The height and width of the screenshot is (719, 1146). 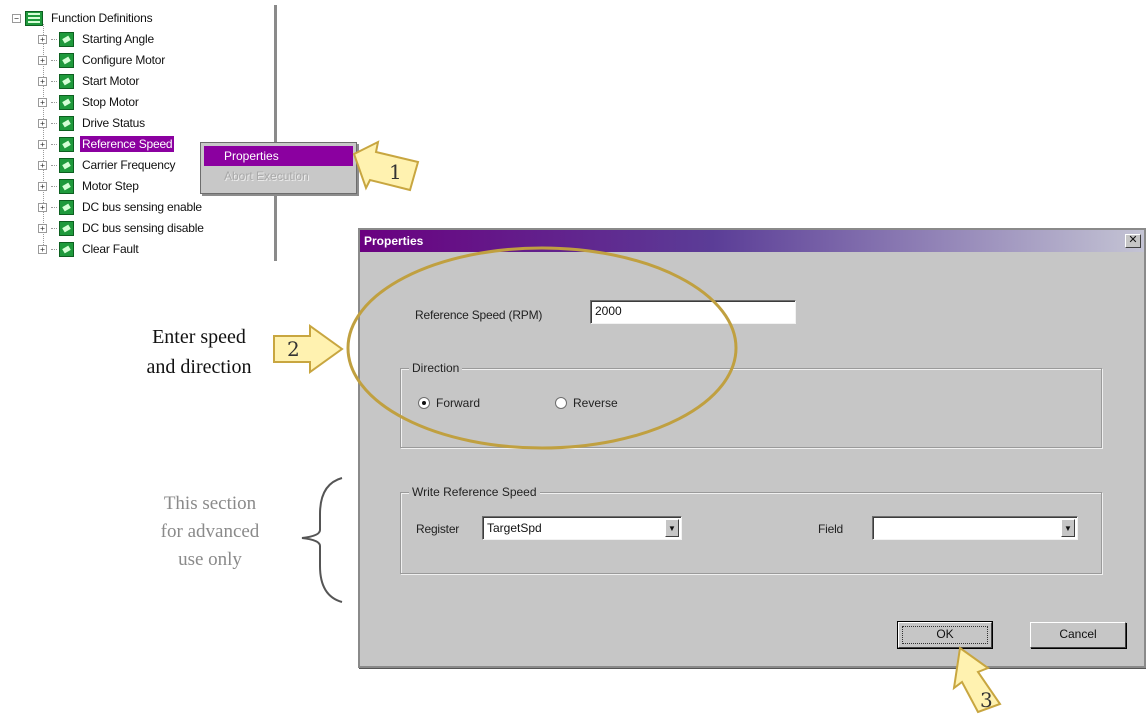 I want to click on callout-arrow-3-icon, so click(x=977, y=680).